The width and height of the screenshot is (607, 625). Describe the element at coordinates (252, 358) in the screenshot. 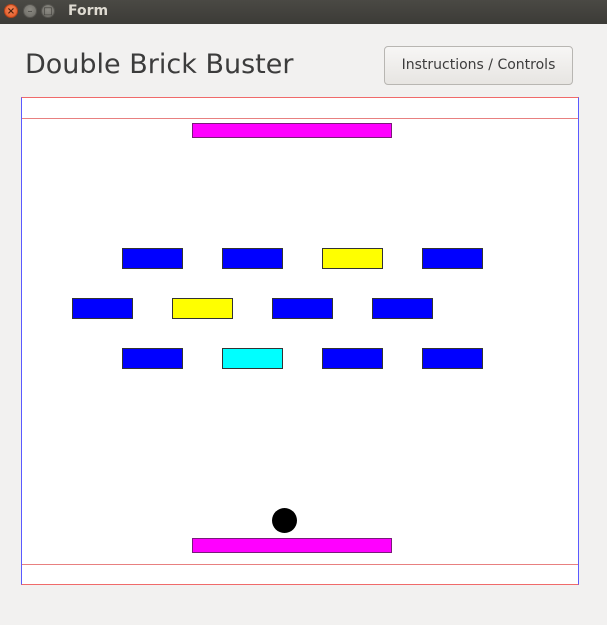

I see `brick-cyan` at that location.